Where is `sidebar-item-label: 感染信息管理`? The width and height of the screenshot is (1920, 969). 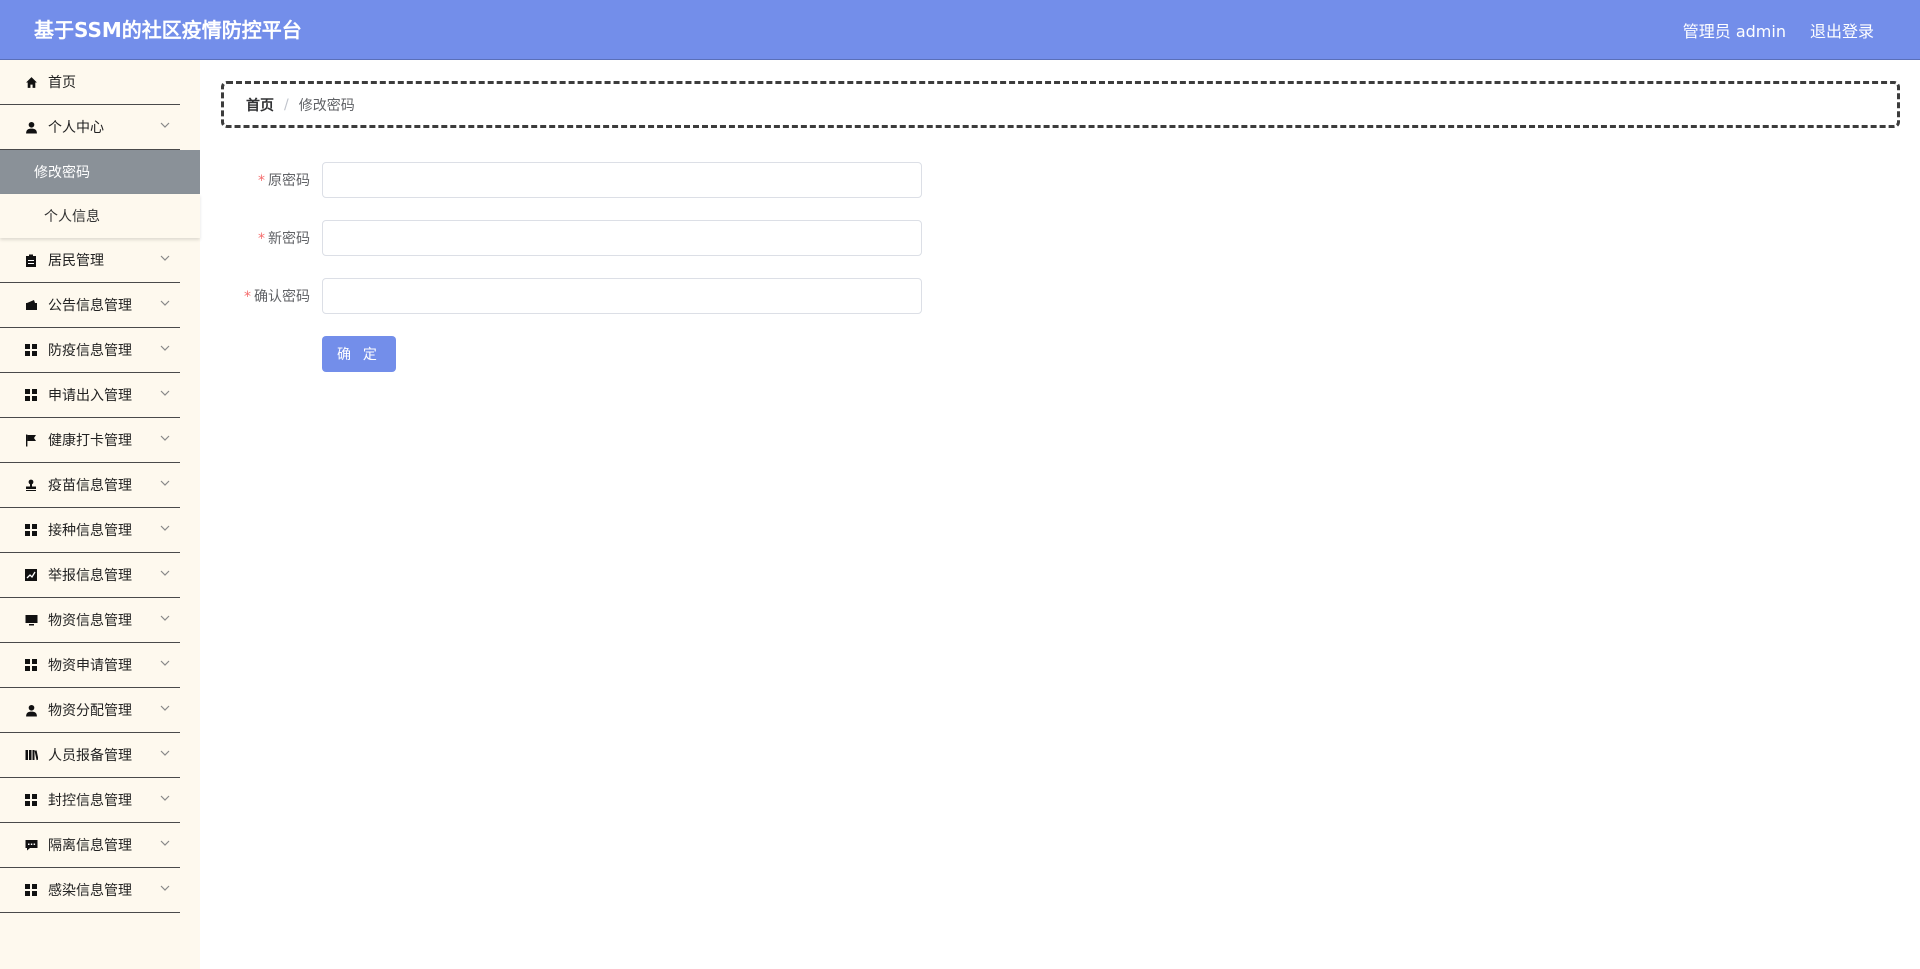 sidebar-item-label: 感染信息管理 is located at coordinates (90, 891).